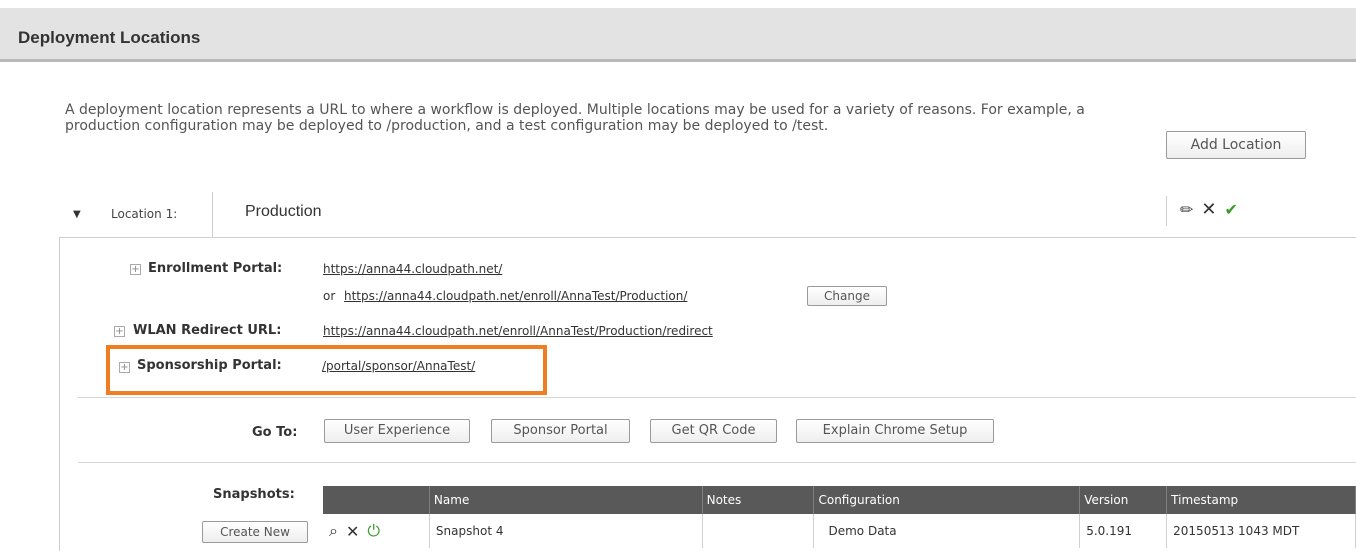 The width and height of the screenshot is (1356, 551). What do you see at coordinates (1123, 500) in the screenshot?
I see `column-header-version: Version` at bounding box center [1123, 500].